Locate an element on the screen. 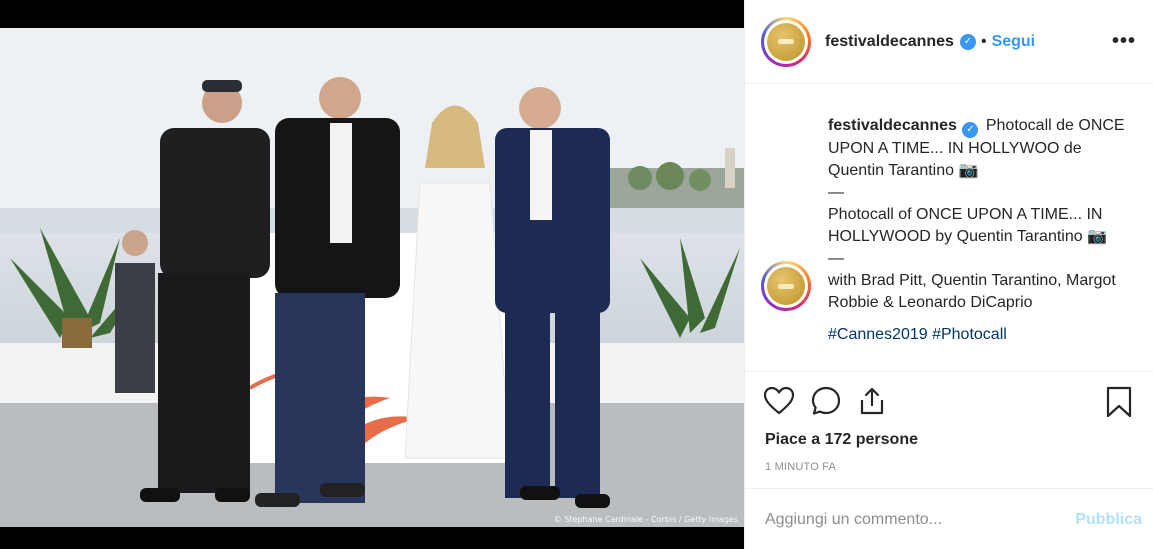 The height and width of the screenshot is (549, 1153). avatar-inner is located at coordinates (786, 41).